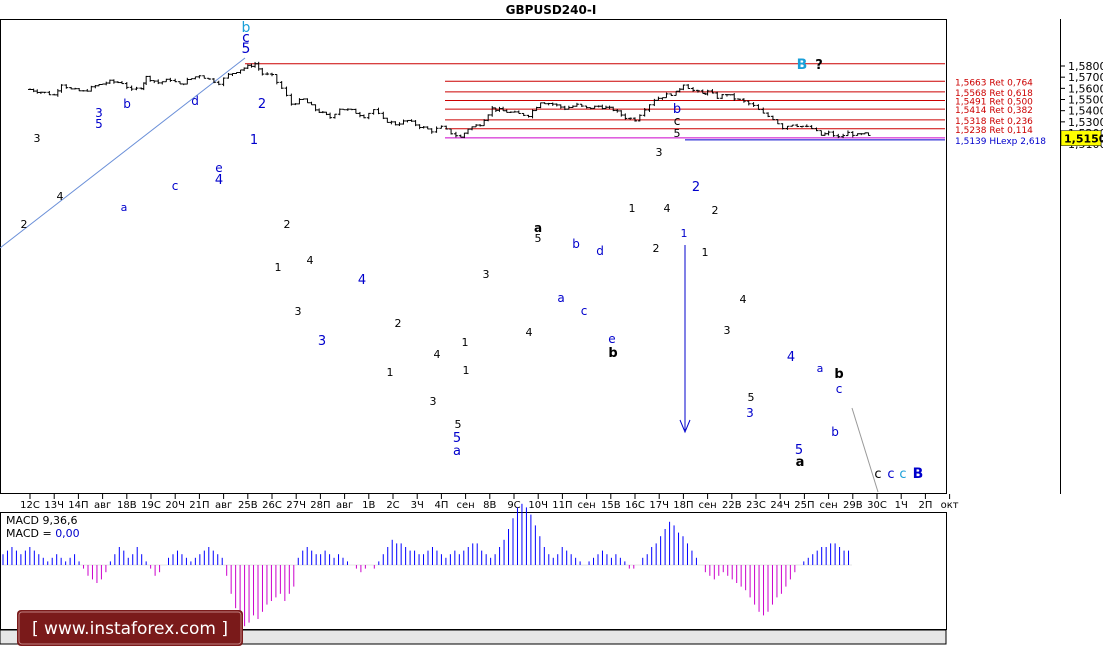 The height and width of the screenshot is (664, 1103). I want to click on macd-value-line: MACD = 0,00, so click(43, 533).